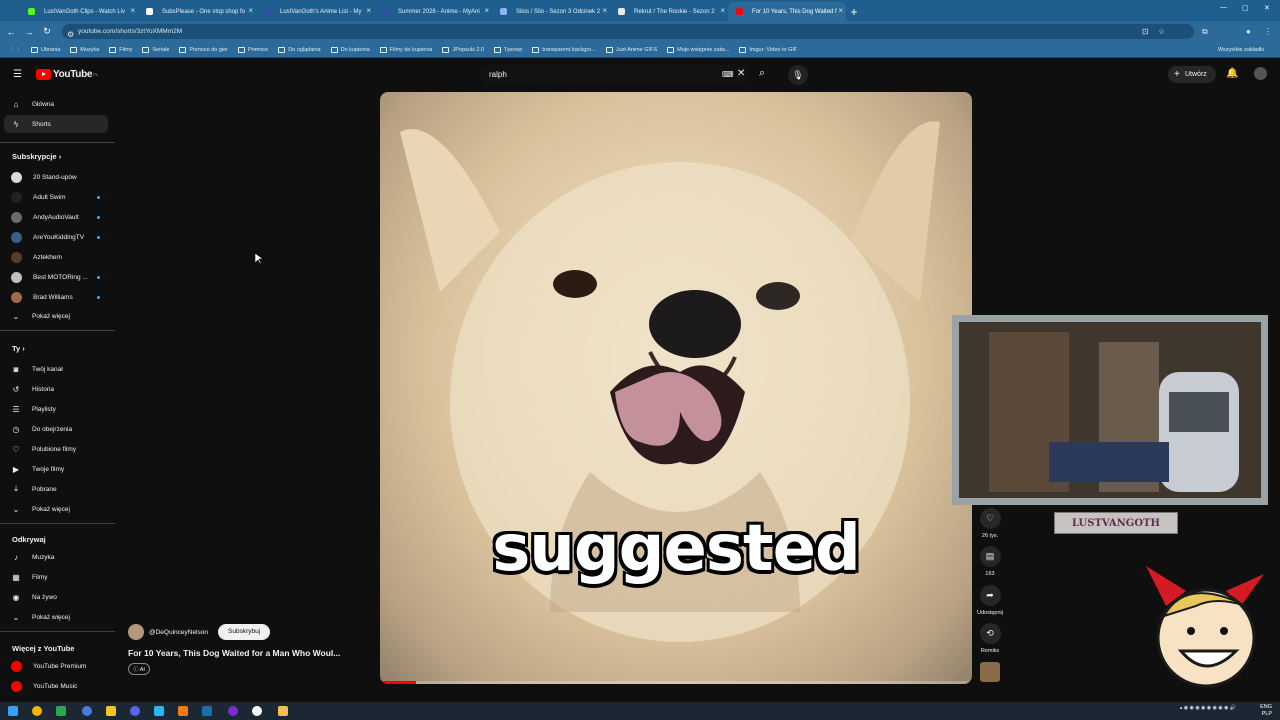 The width and height of the screenshot is (1280, 720). Describe the element at coordinates (1208, 708) in the screenshot. I see `system-tray: ▴ ◉ ◉ ◉ ◉ ◉ ◉ ◉ ◉ 🔊` at that location.